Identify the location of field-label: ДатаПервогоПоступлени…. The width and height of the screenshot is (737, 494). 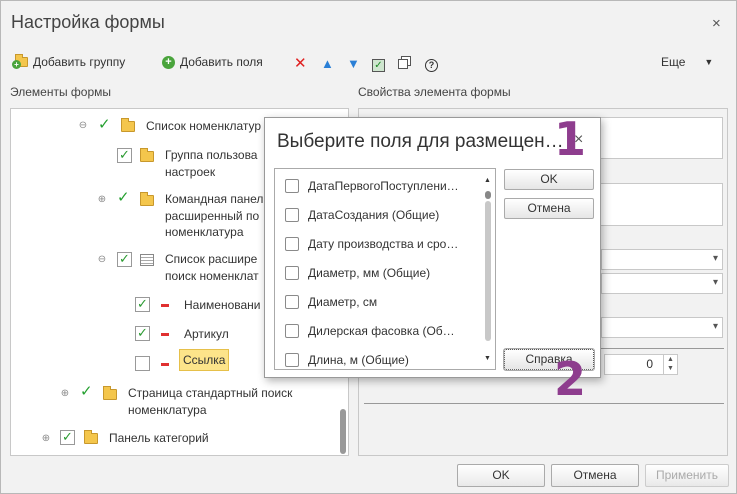
(383, 186).